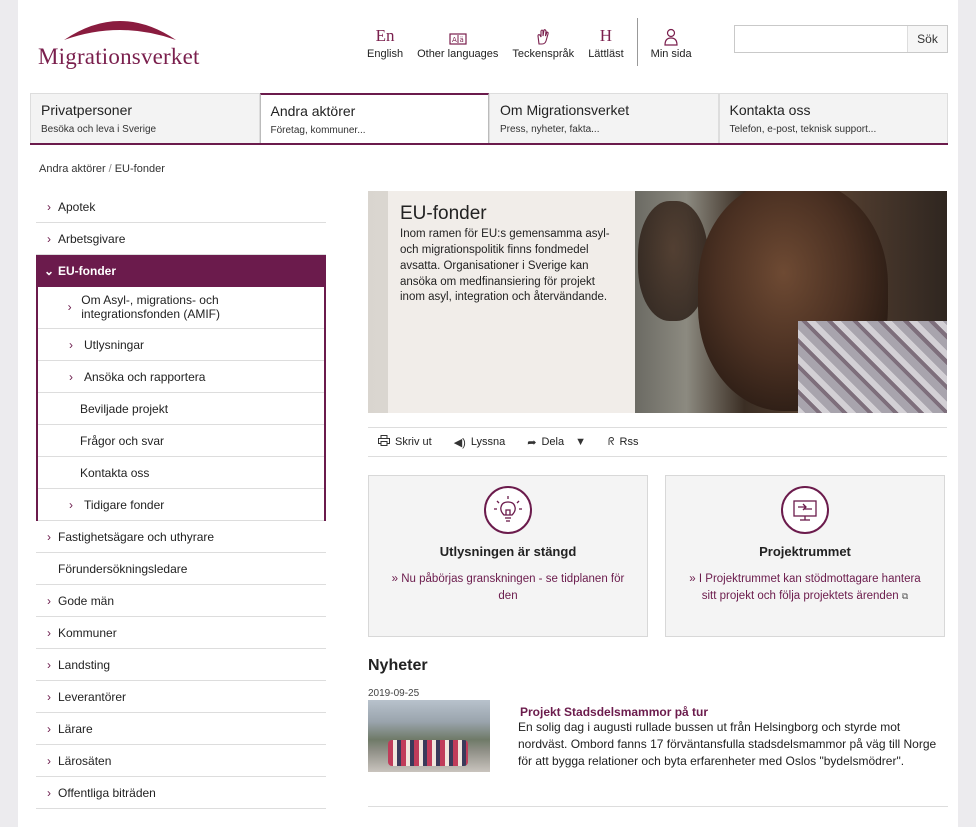 The image size is (976, 827). What do you see at coordinates (394, 693) in the screenshot?
I see `news-date: 2019-09-25` at bounding box center [394, 693].